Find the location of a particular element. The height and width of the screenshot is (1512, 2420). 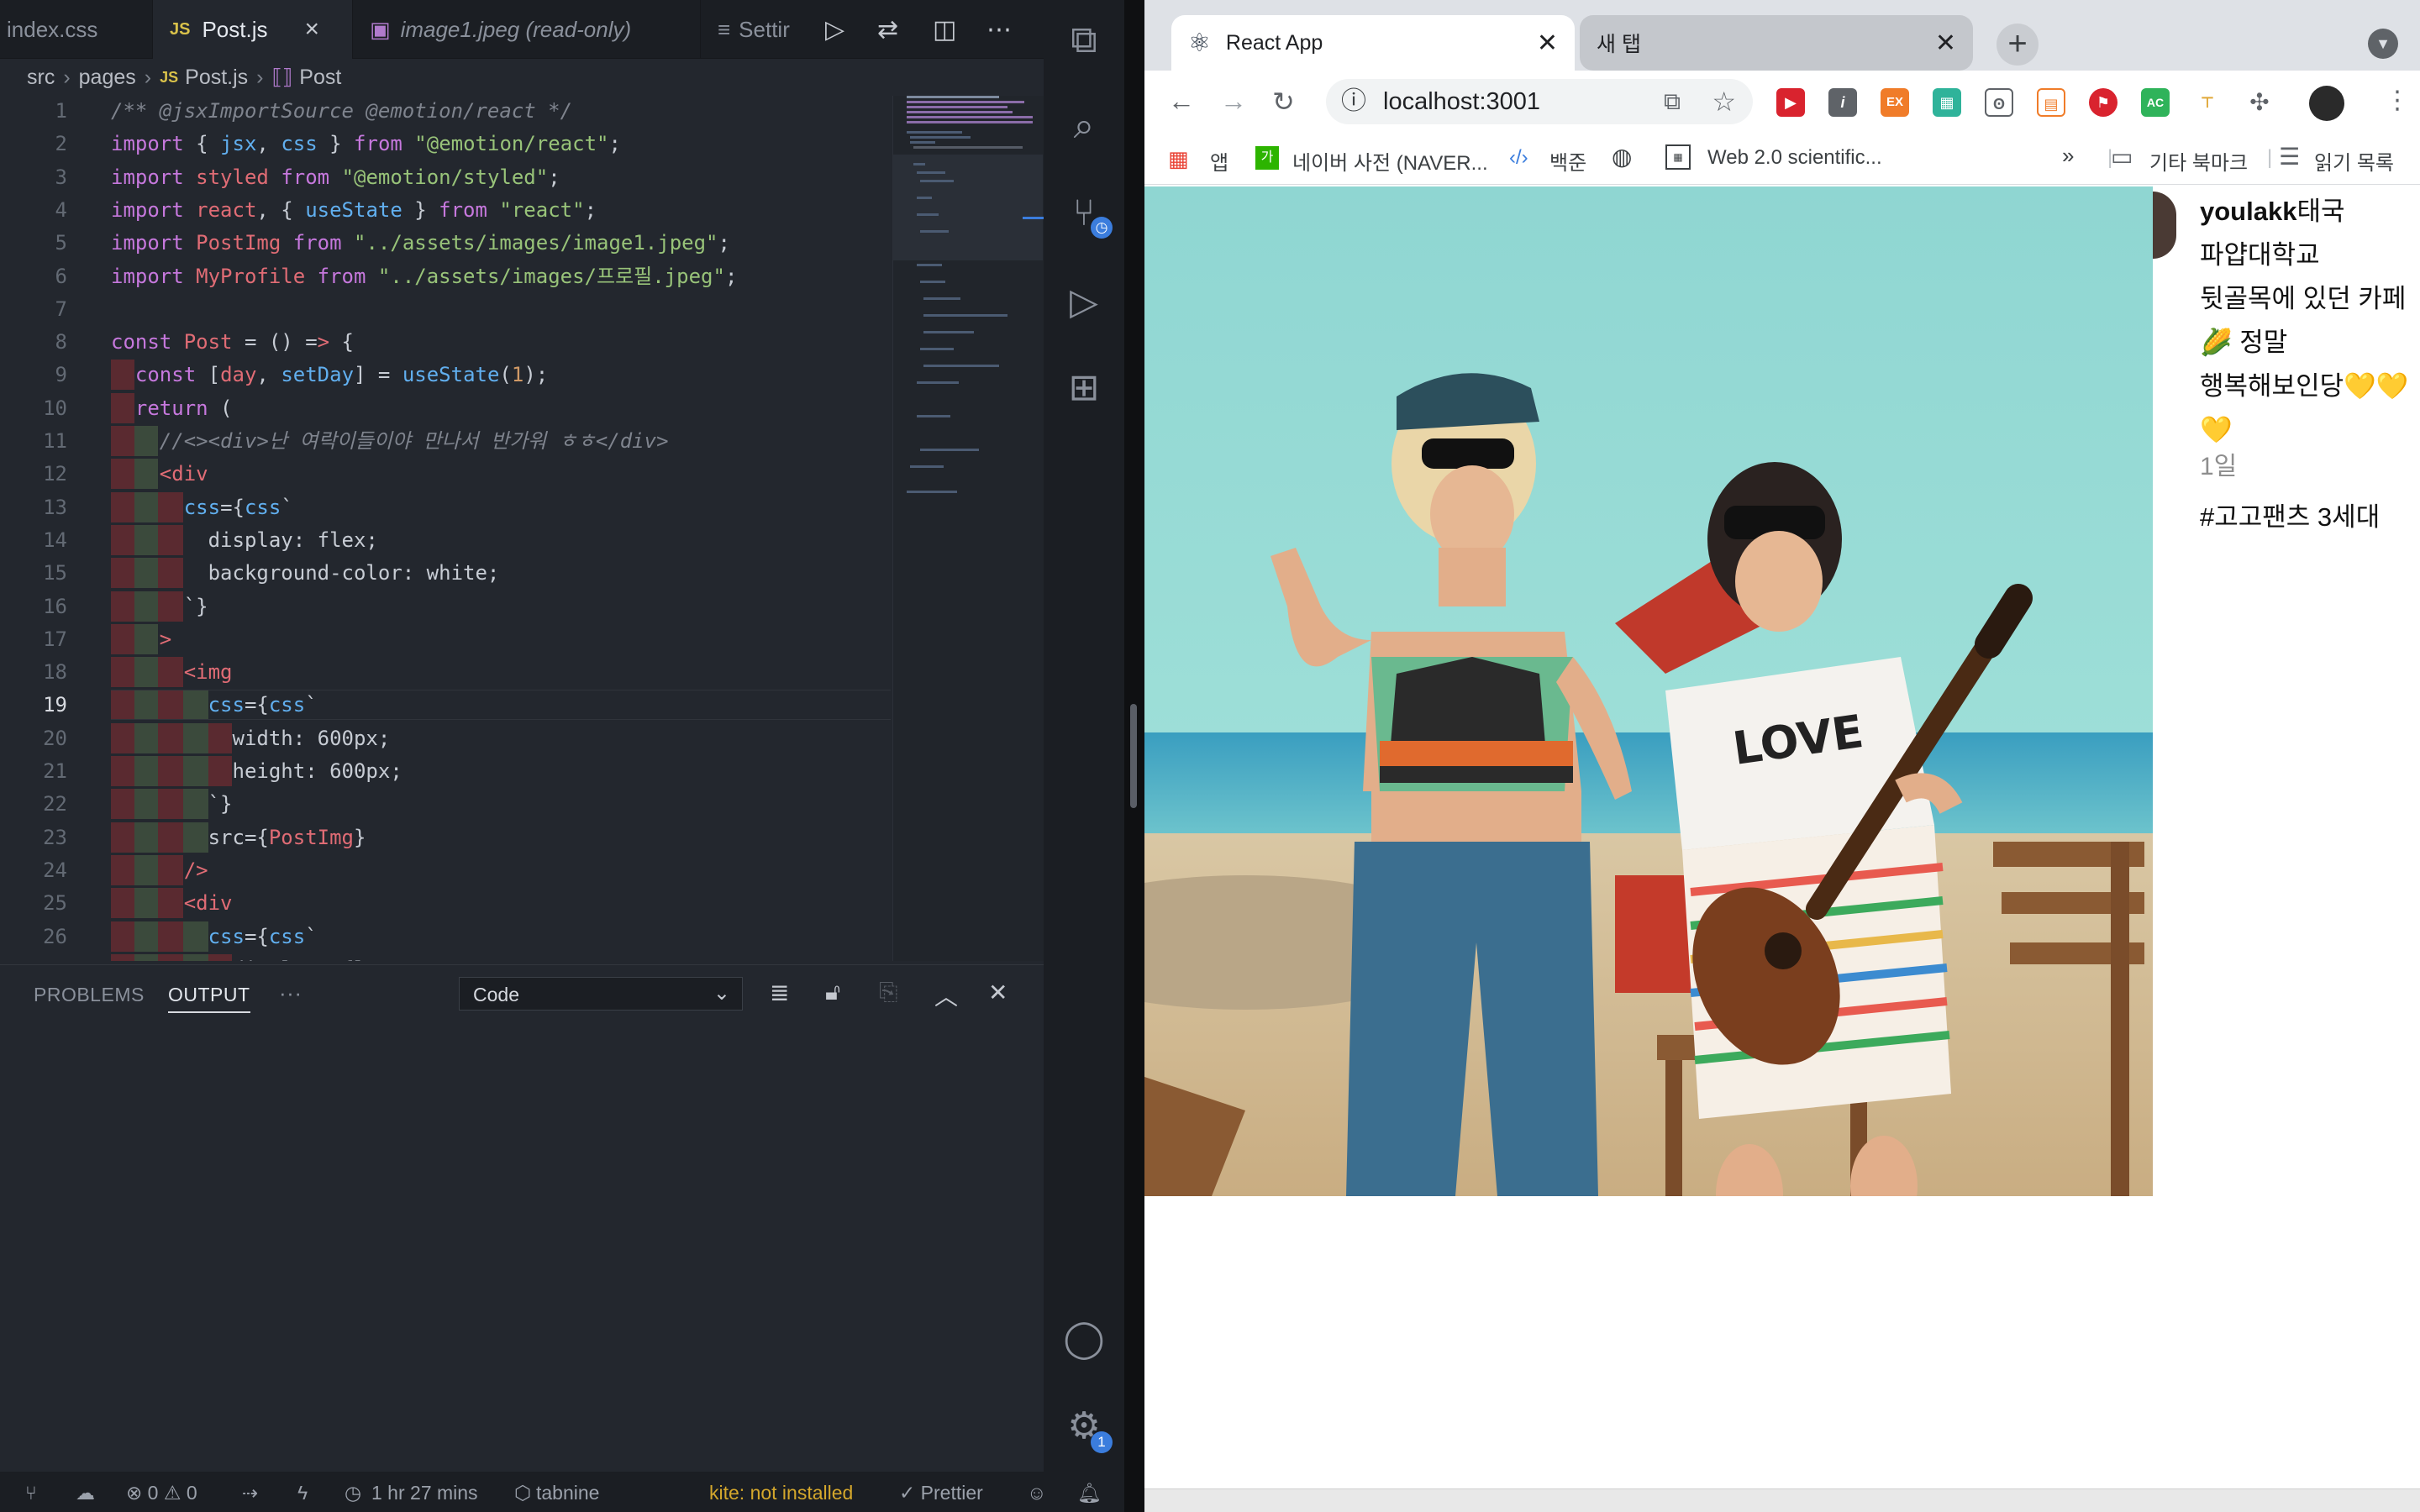

code-line: 18 <img is located at coordinates (446, 672).